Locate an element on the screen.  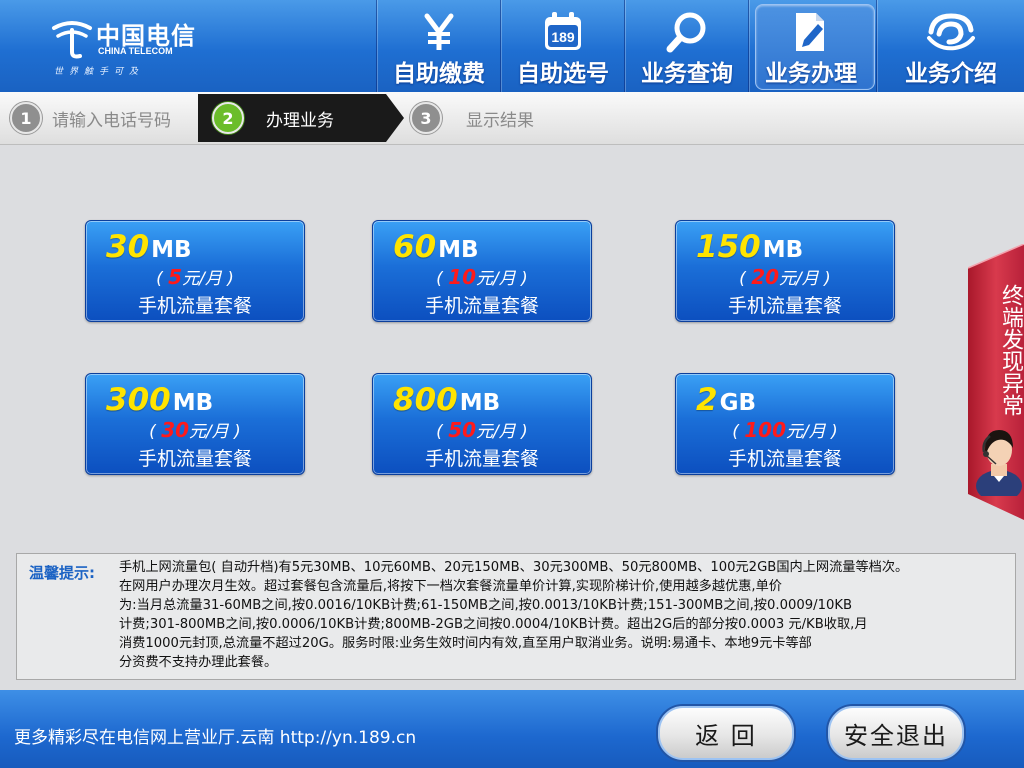
nav-self-number-select: 189 自助选号 is located at coordinates (562, 46).